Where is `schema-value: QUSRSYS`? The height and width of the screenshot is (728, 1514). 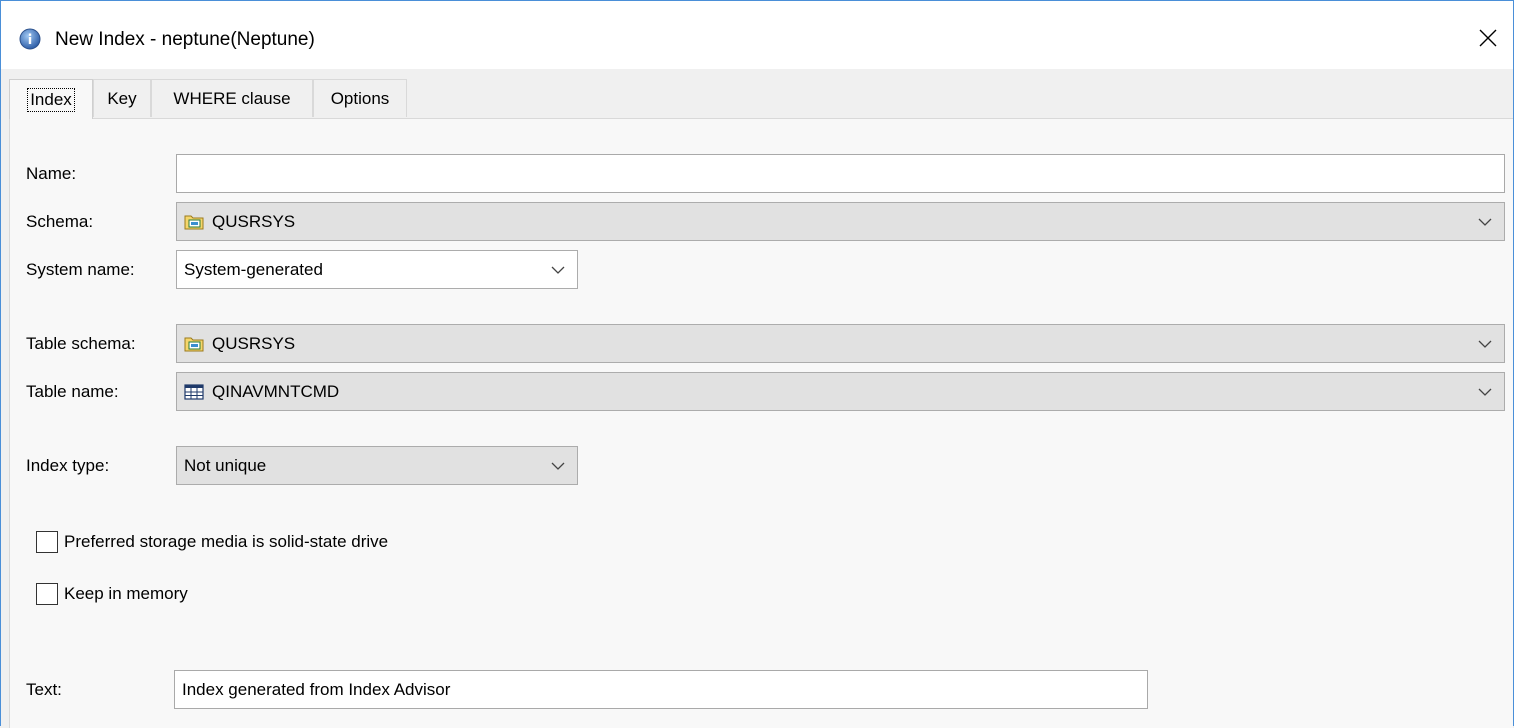 schema-value: QUSRSYS is located at coordinates (254, 221).